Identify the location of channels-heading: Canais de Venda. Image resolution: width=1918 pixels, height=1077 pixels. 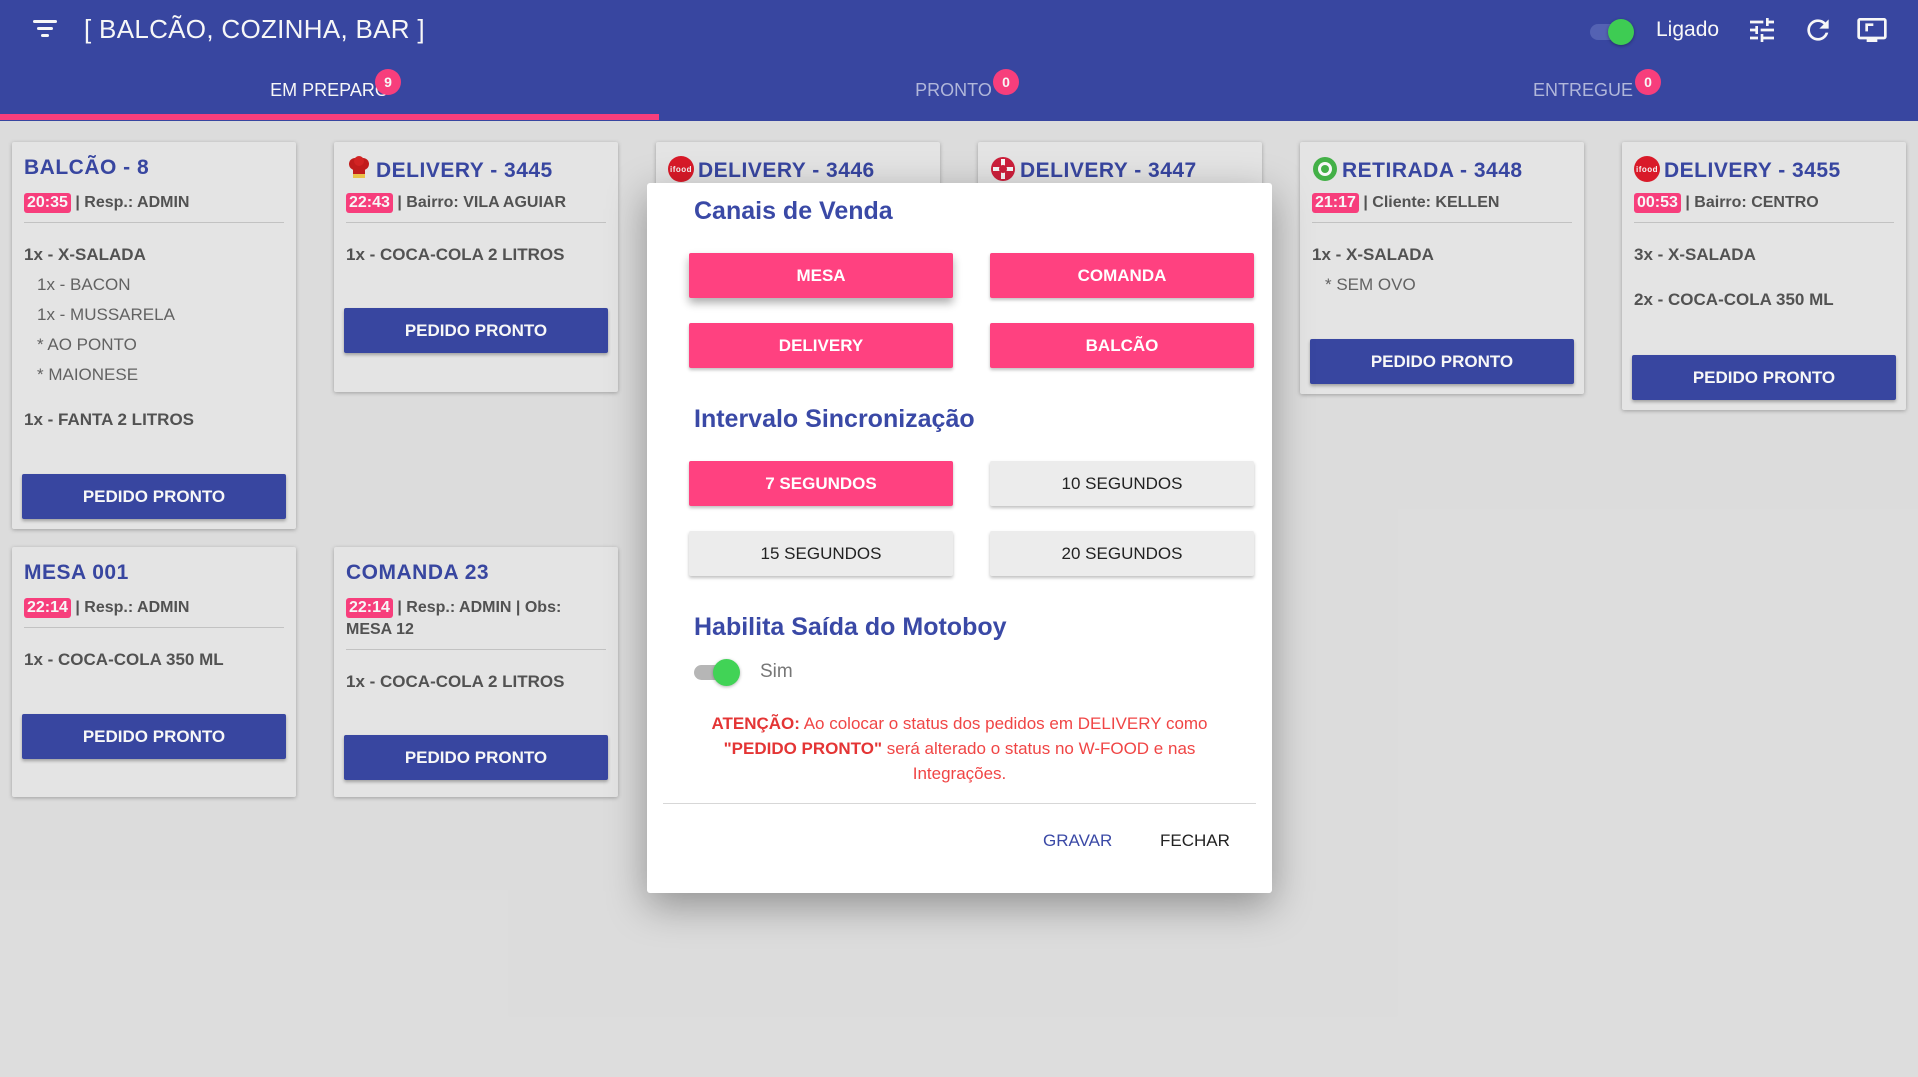
(793, 211).